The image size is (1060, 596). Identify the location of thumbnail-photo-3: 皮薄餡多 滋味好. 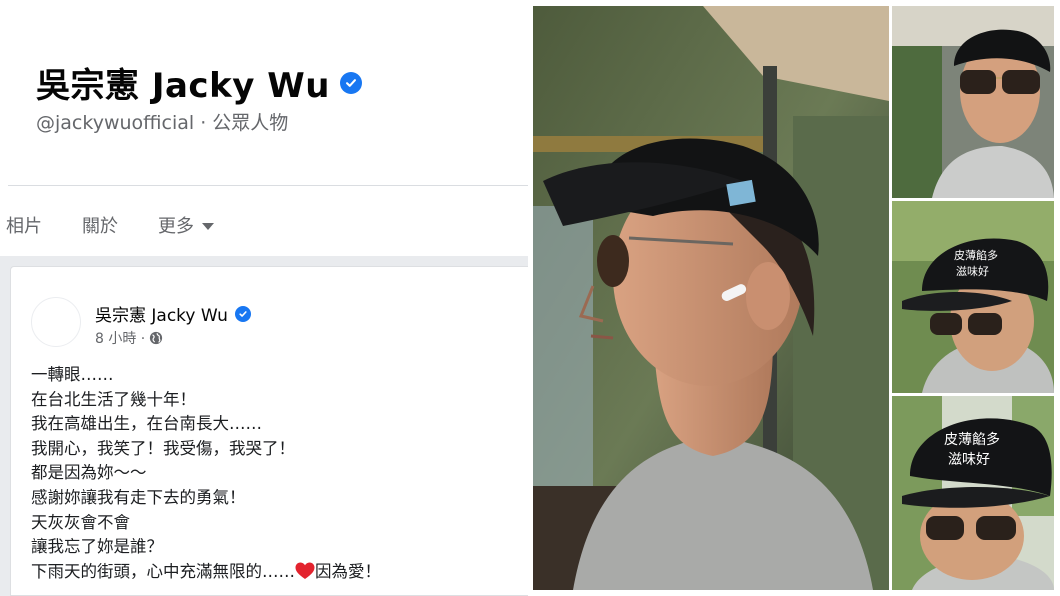
(973, 493).